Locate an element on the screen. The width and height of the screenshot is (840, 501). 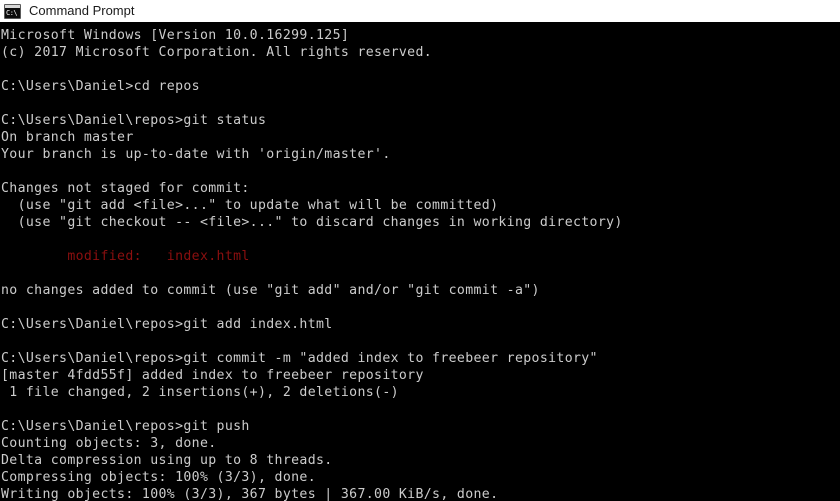
console-line: Delta compression using up to 8 threads. is located at coordinates (167, 460).